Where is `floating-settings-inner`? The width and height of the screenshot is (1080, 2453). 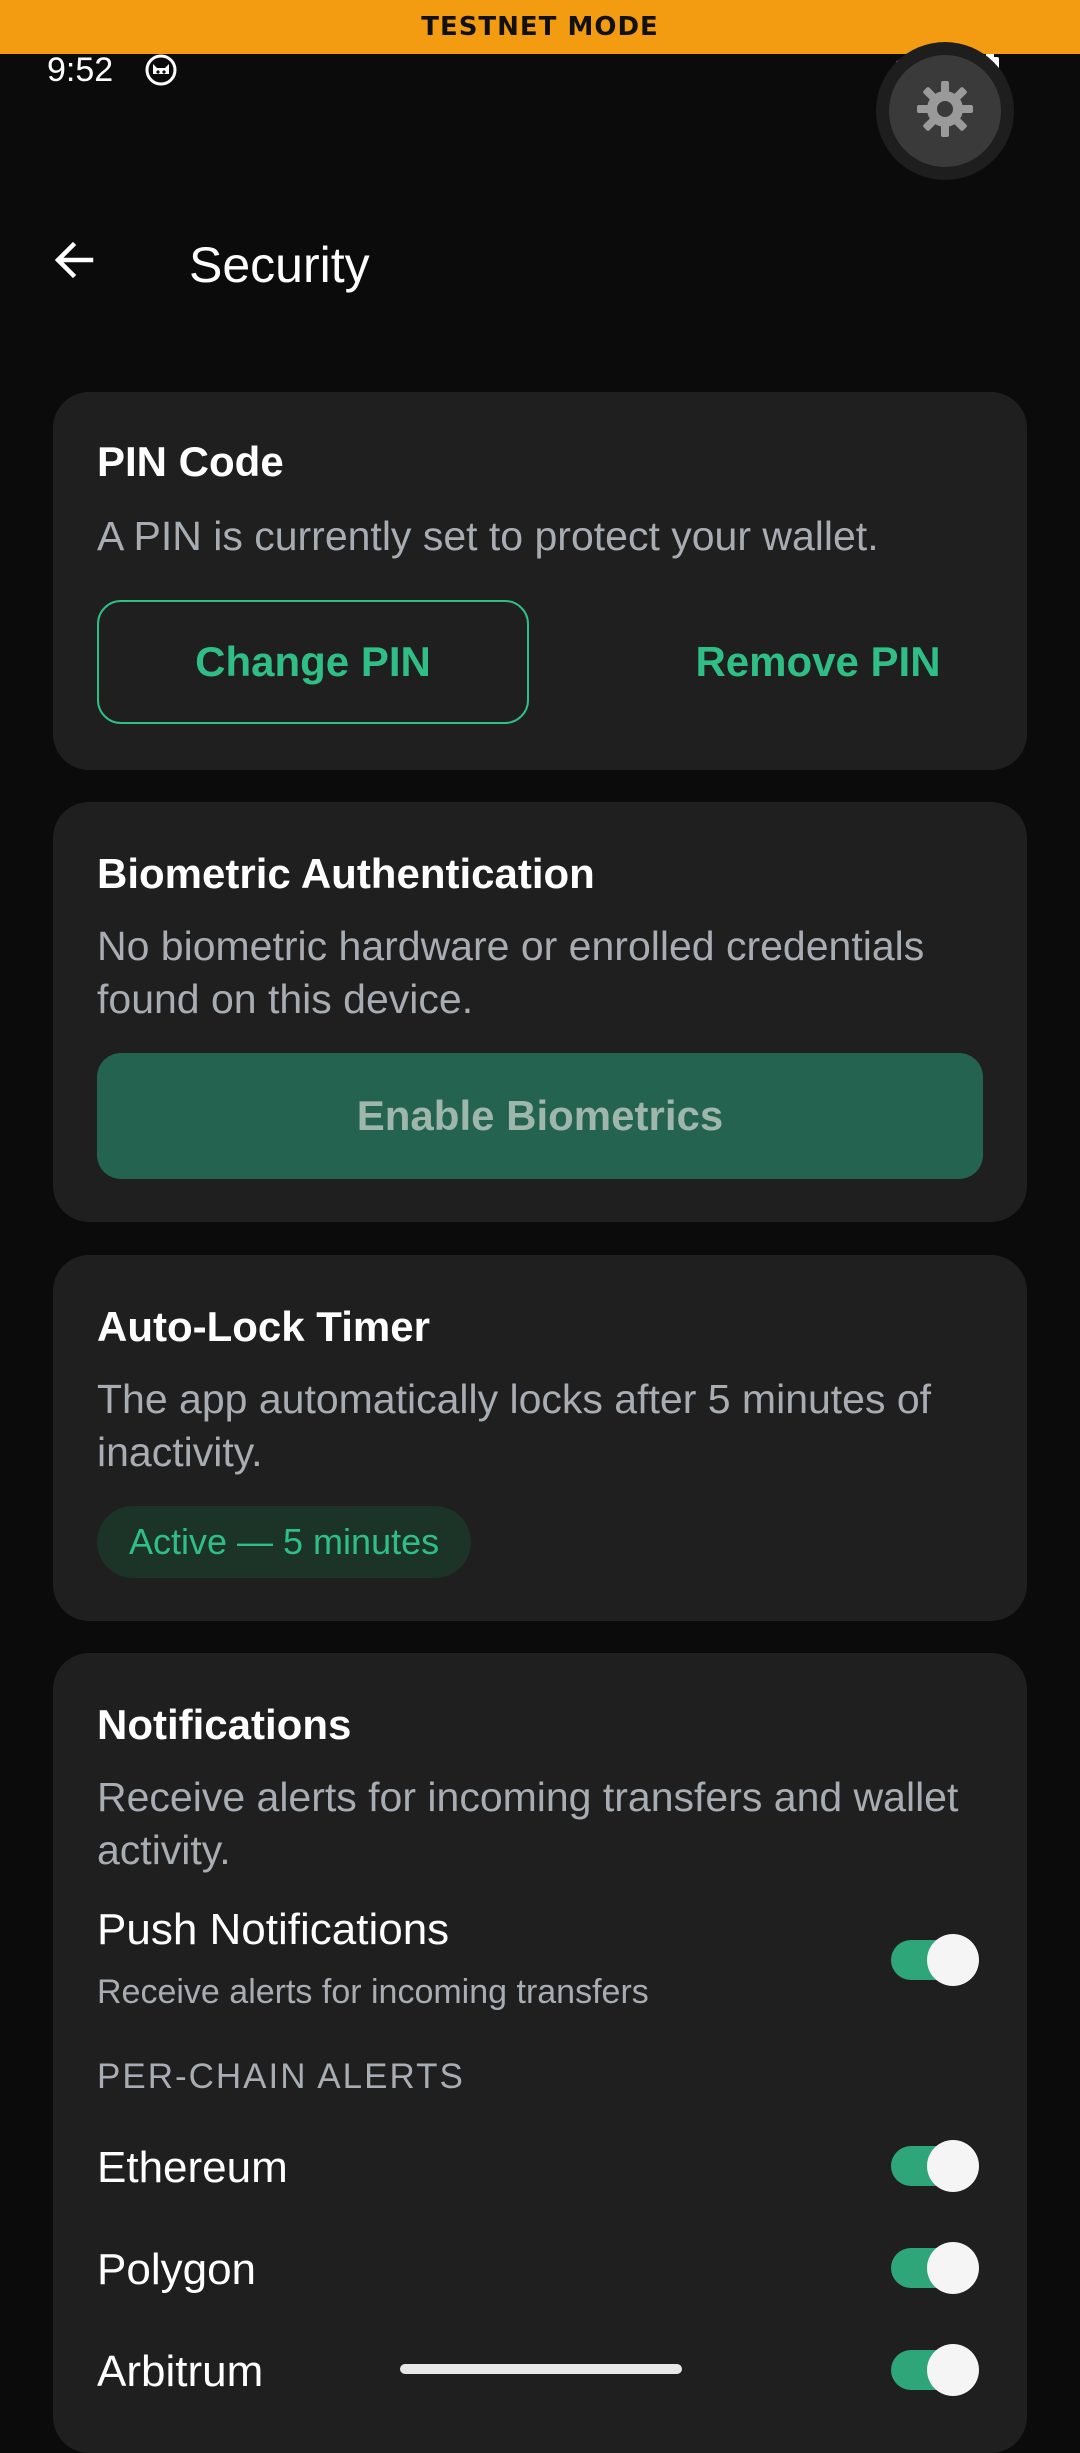
floating-settings-inner is located at coordinates (945, 111).